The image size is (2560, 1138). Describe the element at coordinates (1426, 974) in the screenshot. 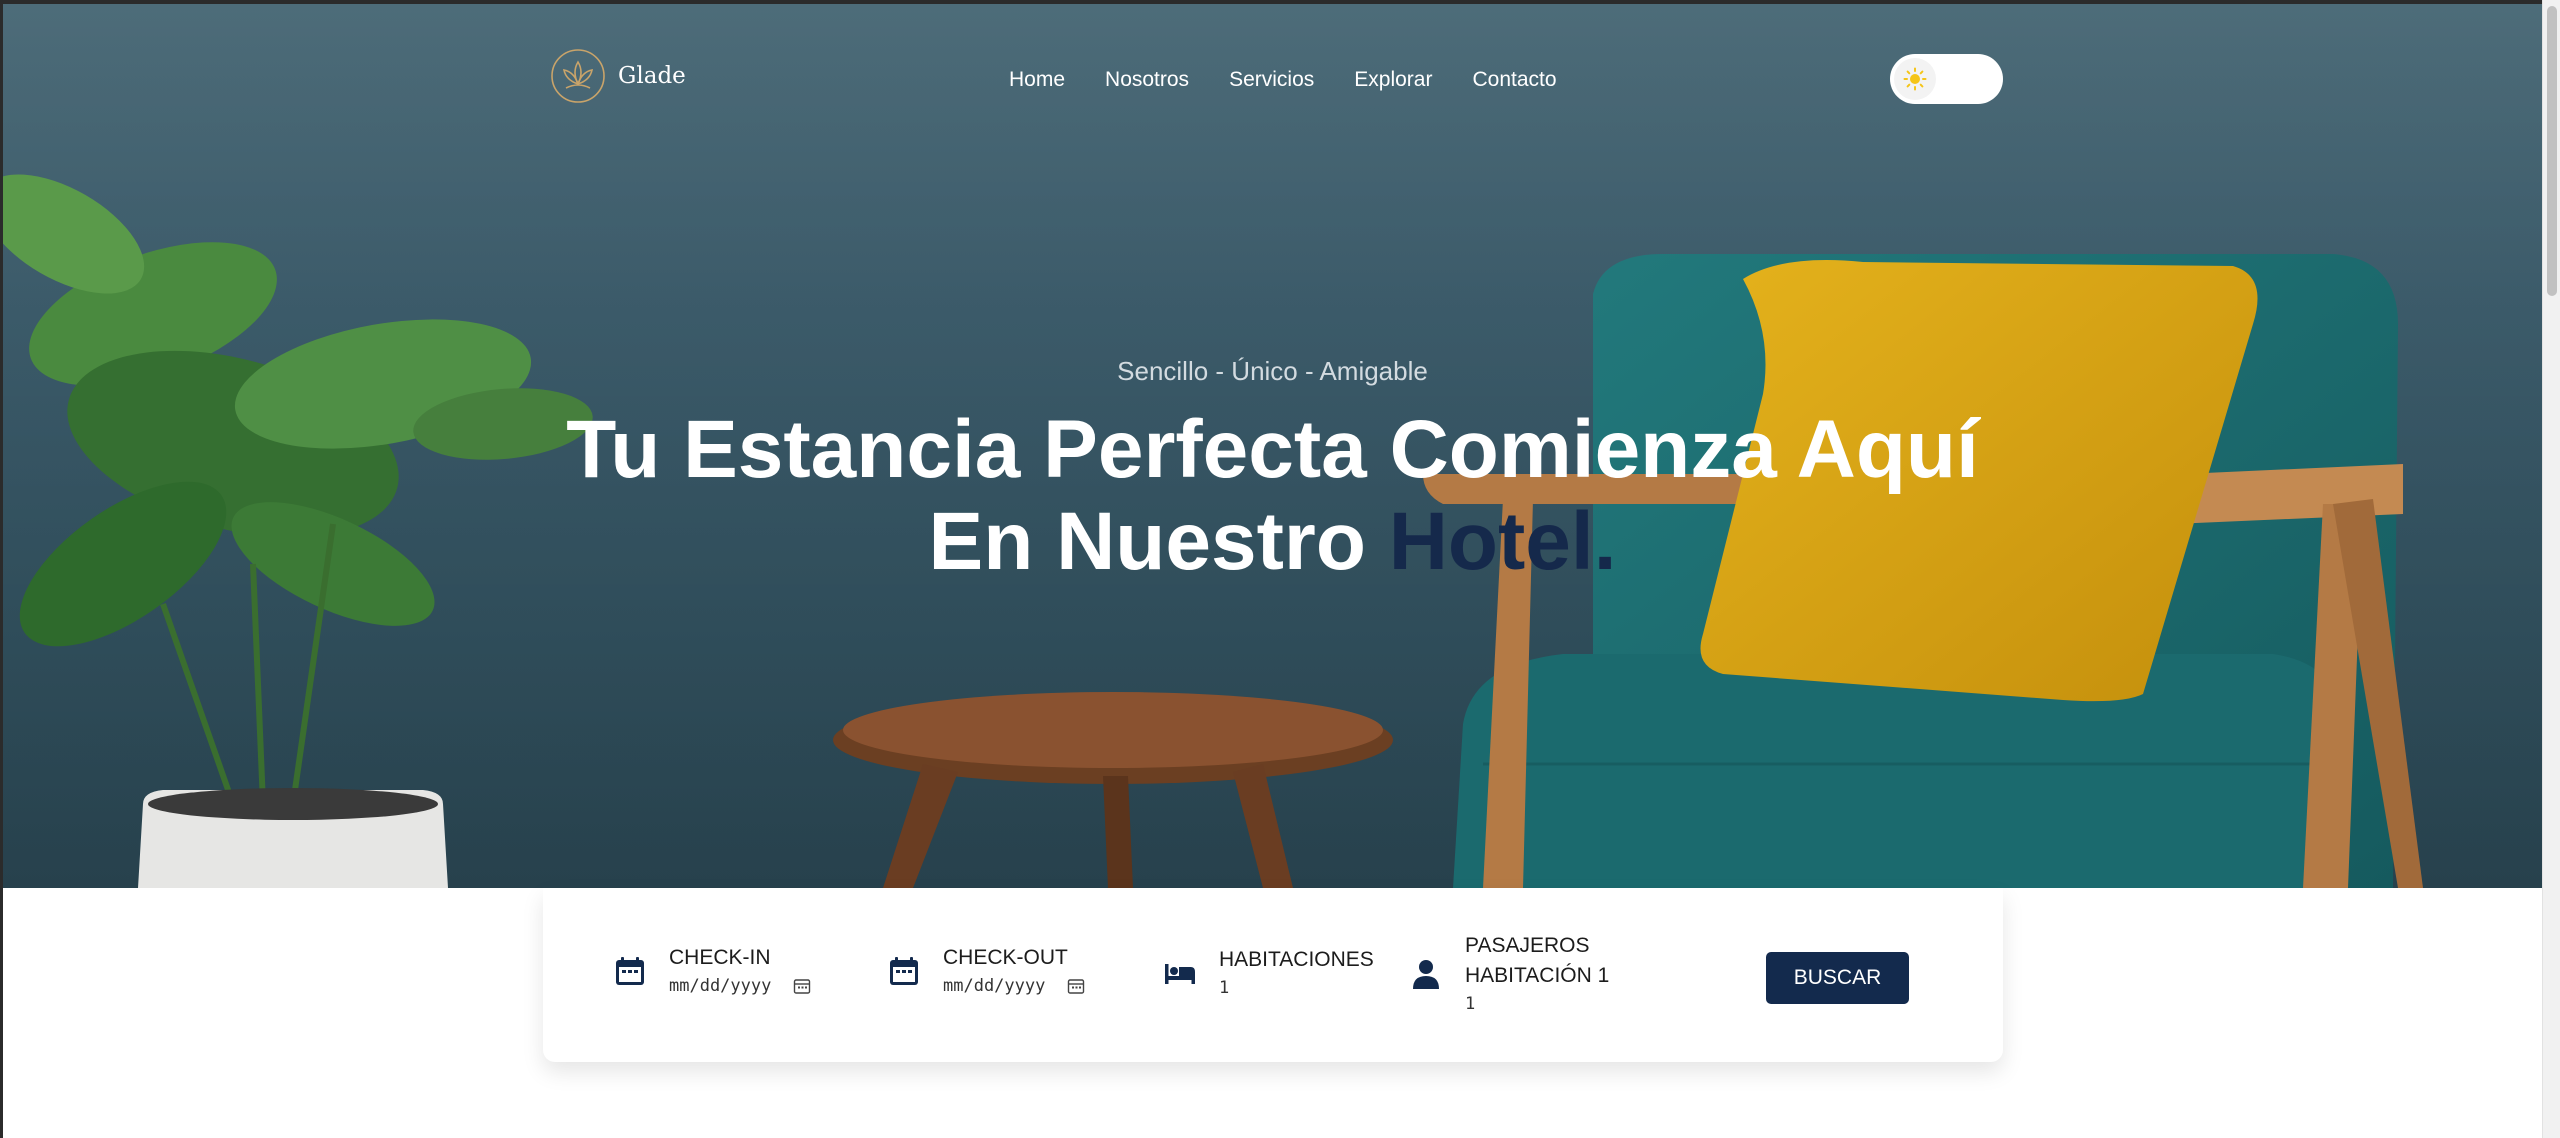

I see `person-icon` at that location.